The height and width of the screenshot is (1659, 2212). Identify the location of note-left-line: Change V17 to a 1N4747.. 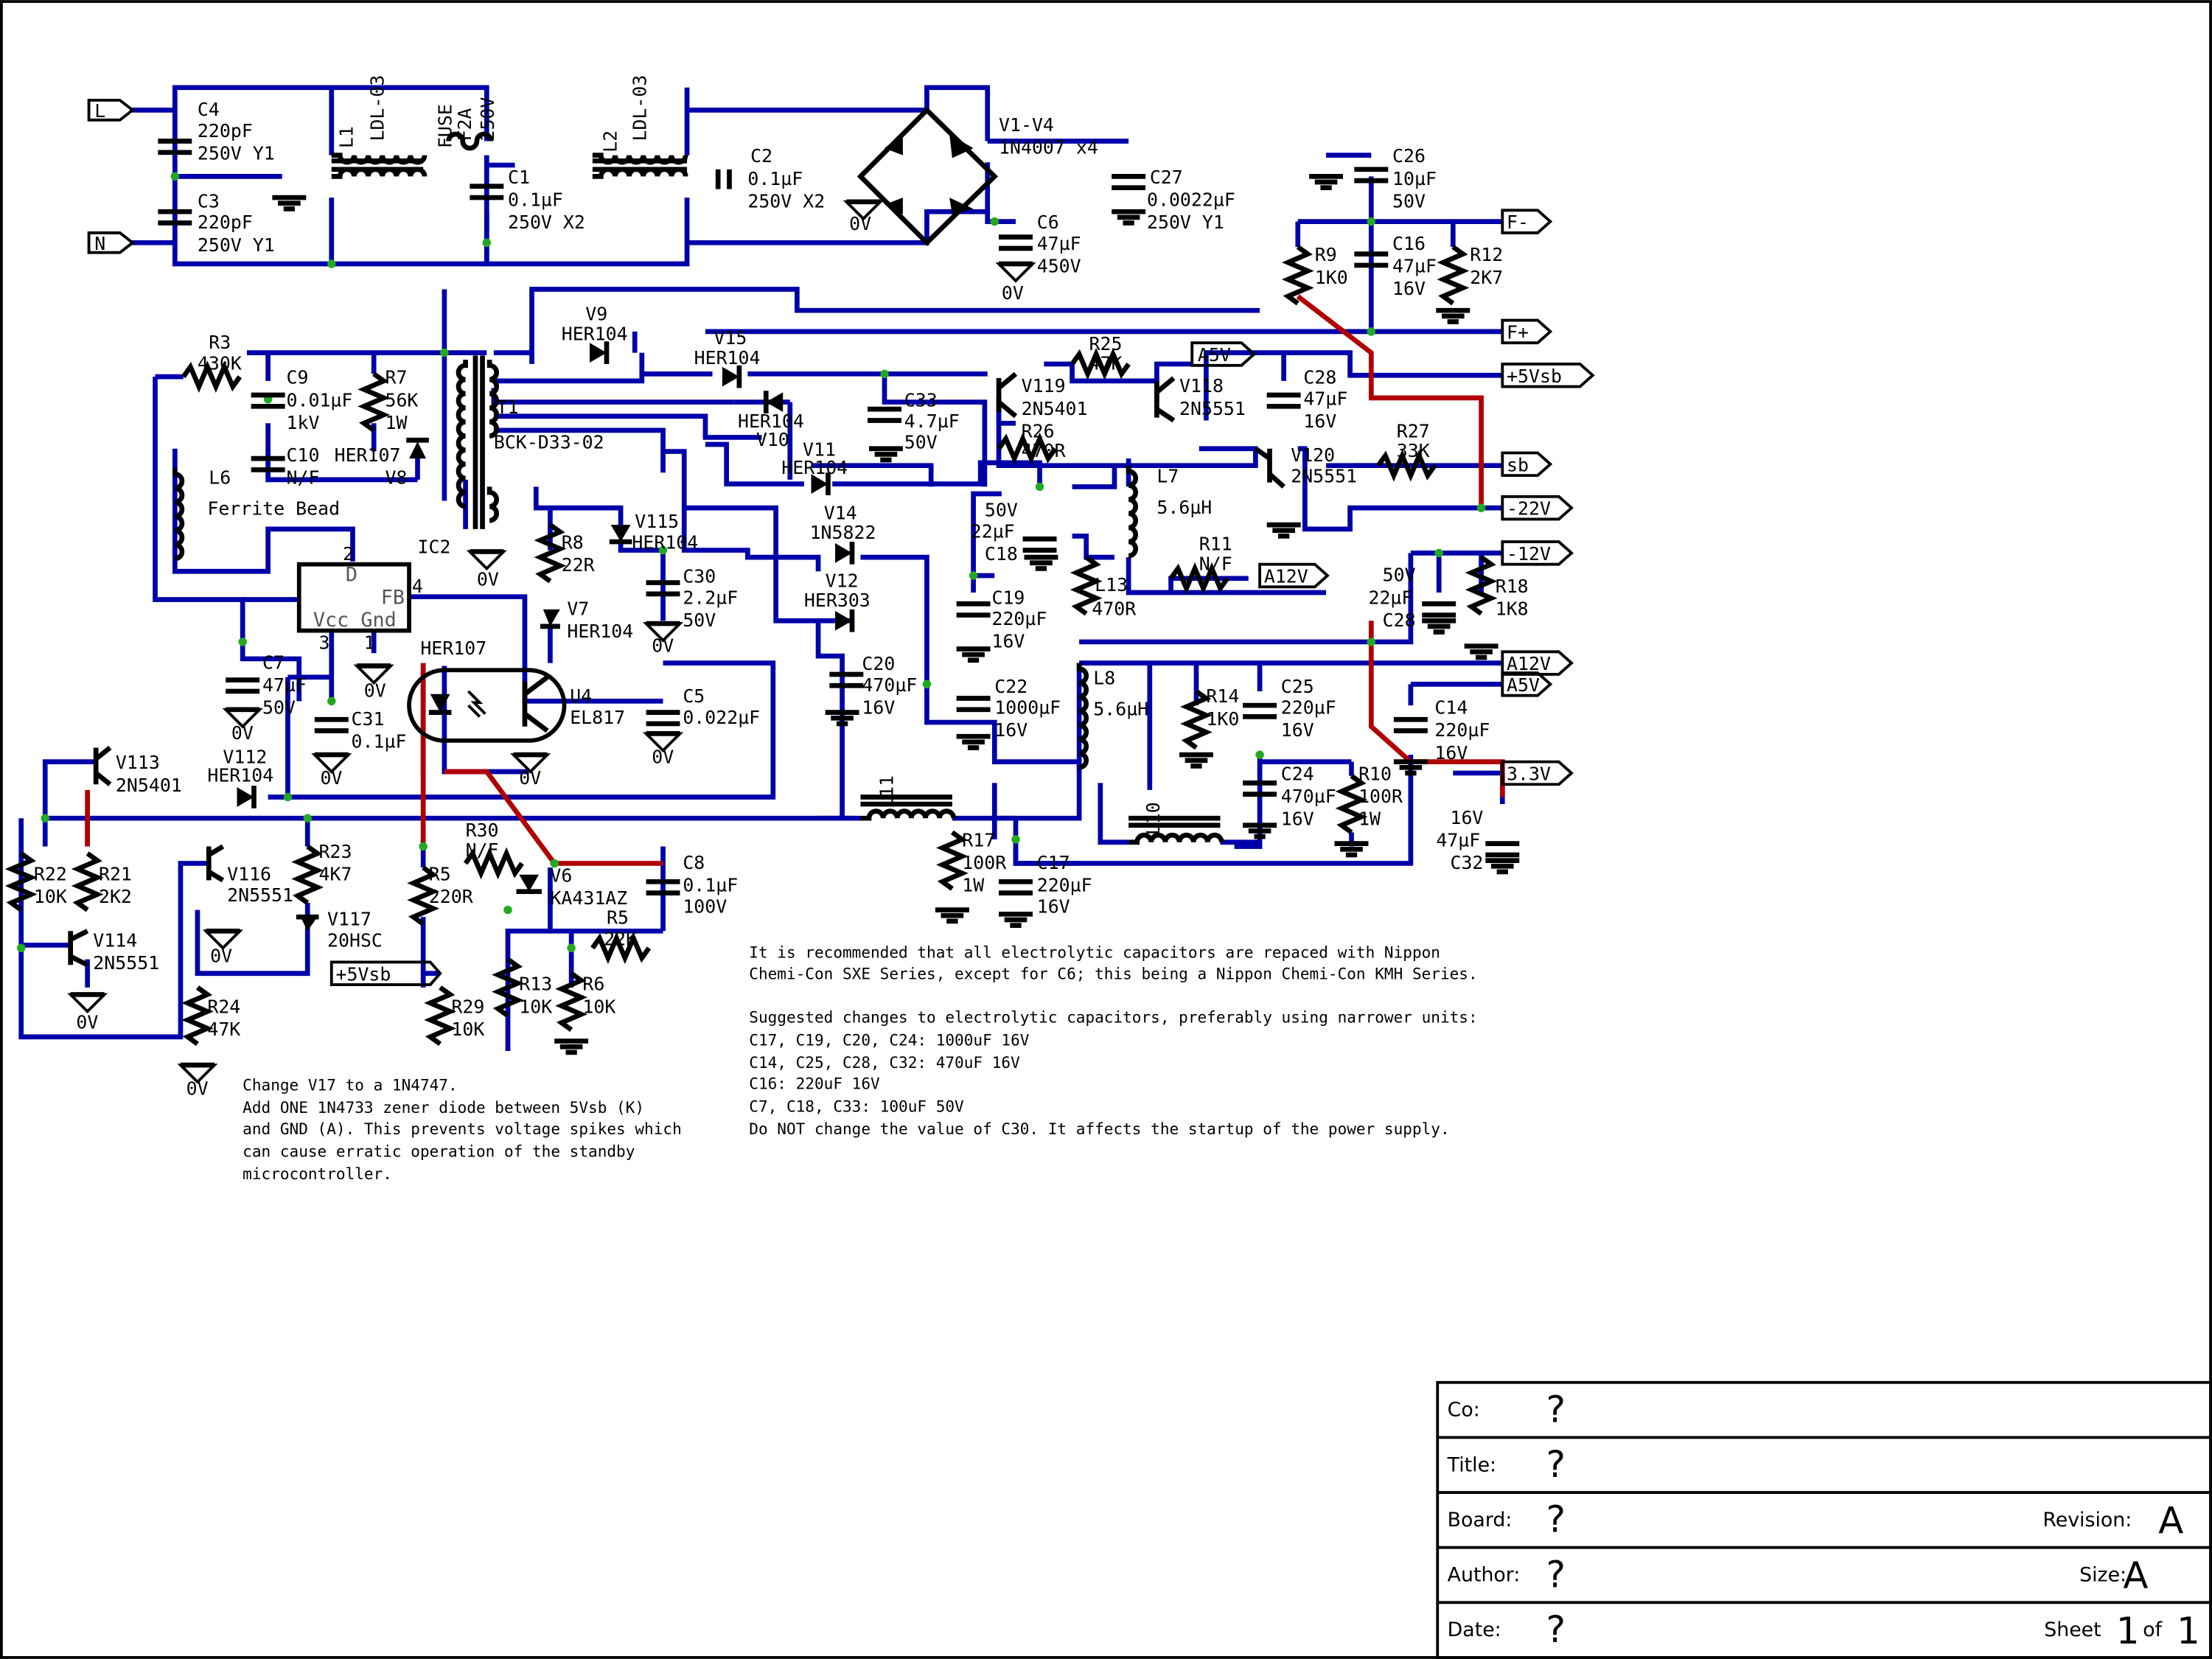
(350, 1085).